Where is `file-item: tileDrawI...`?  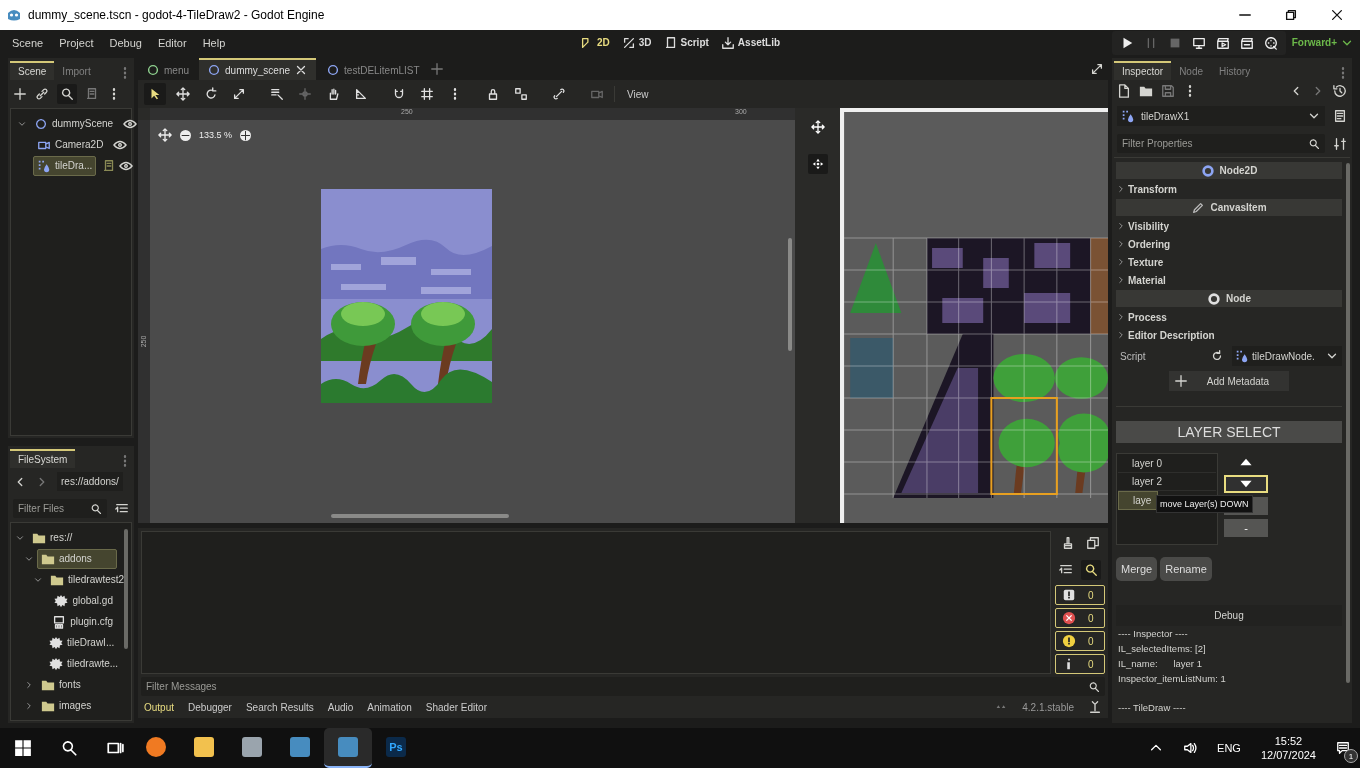 file-item: tileDrawI... is located at coordinates (82, 642).